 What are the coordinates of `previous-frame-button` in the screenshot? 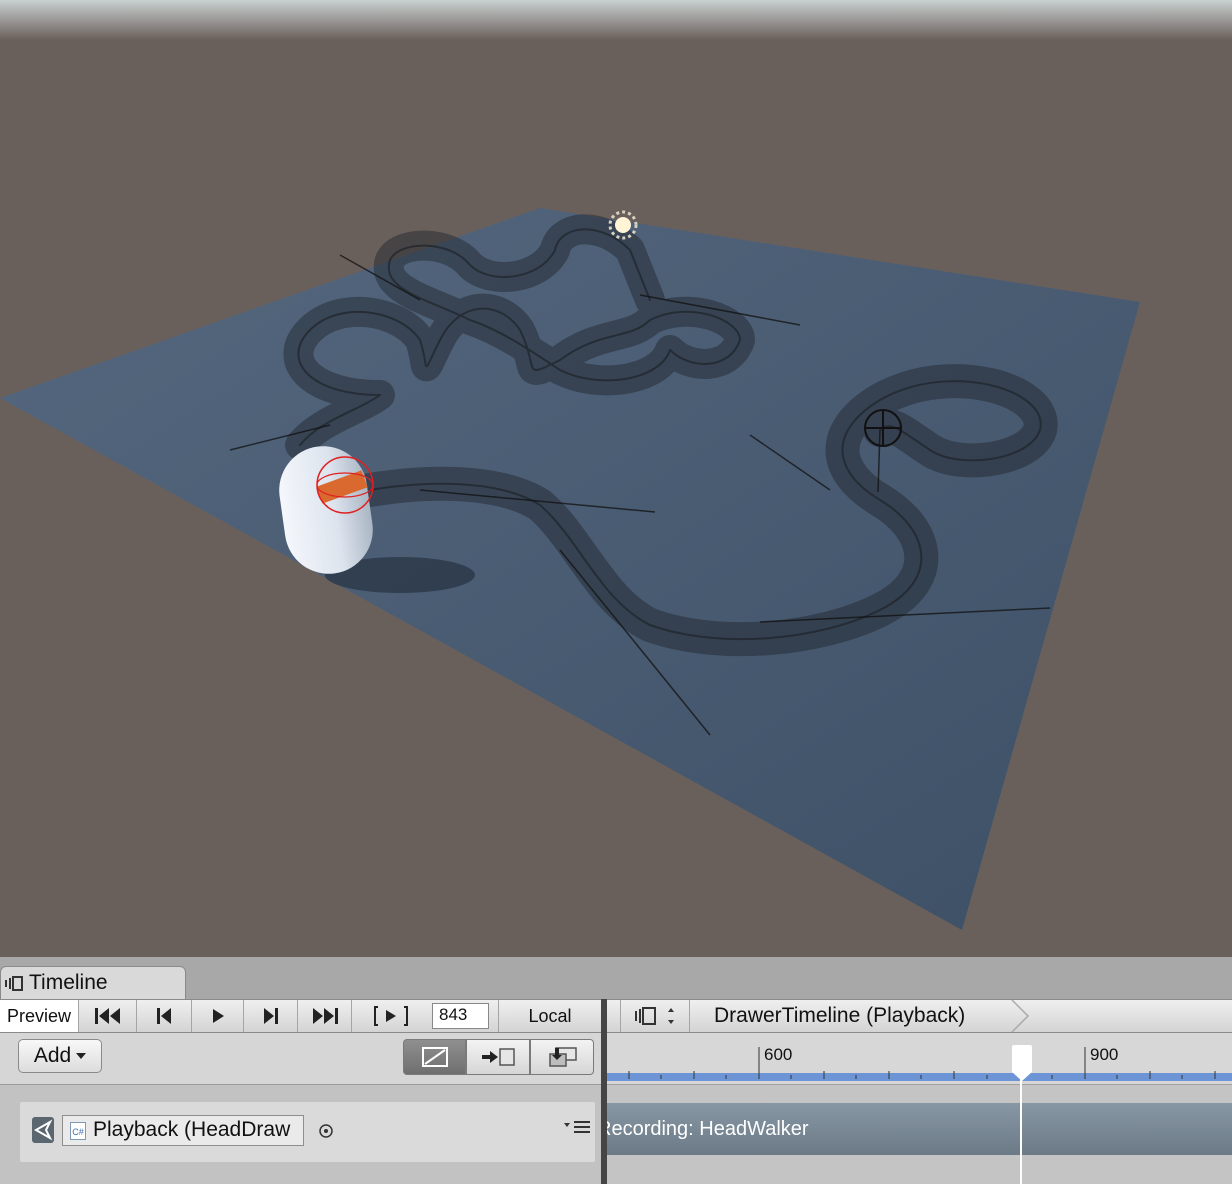 It's located at (164, 1016).